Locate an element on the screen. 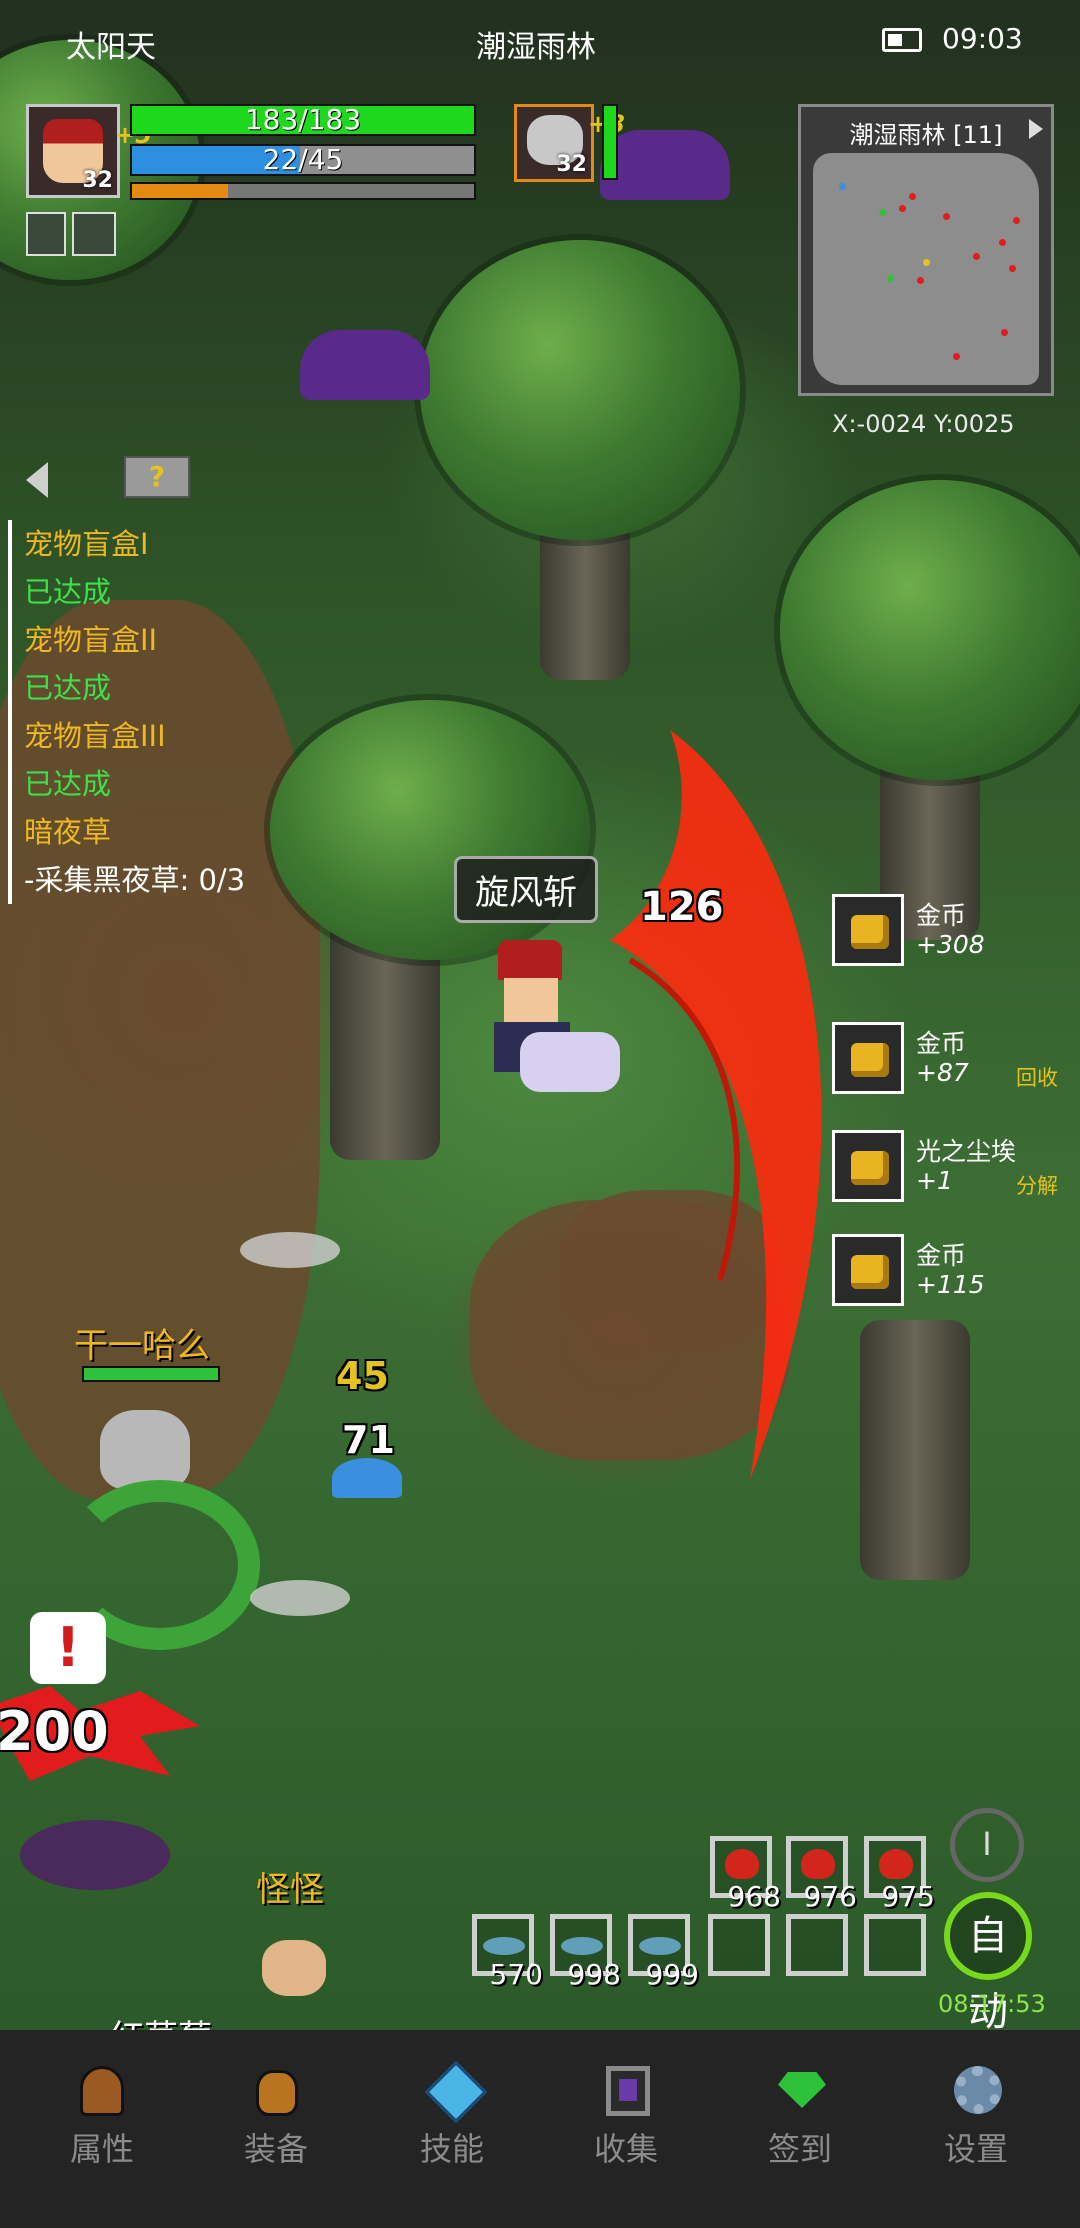 The height and width of the screenshot is (2228, 1080). quest-help-button: ? is located at coordinates (157, 477).